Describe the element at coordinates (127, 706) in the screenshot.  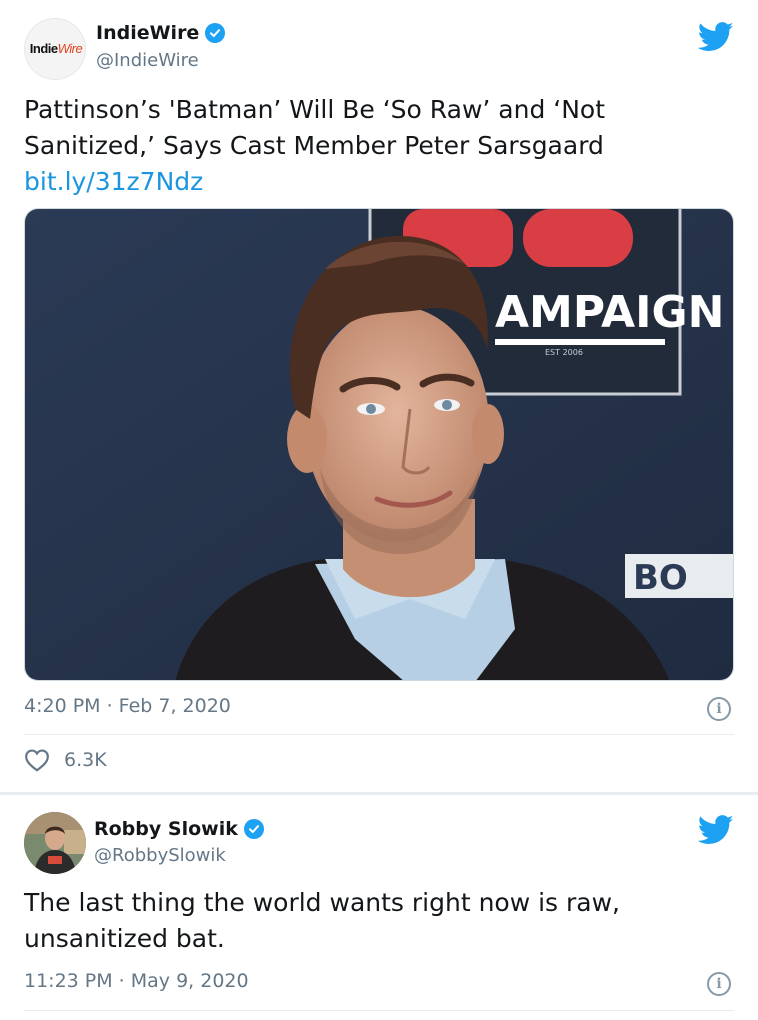
I see `tweet-timestamp: 4:20 PM · Feb 7, 2020` at that location.